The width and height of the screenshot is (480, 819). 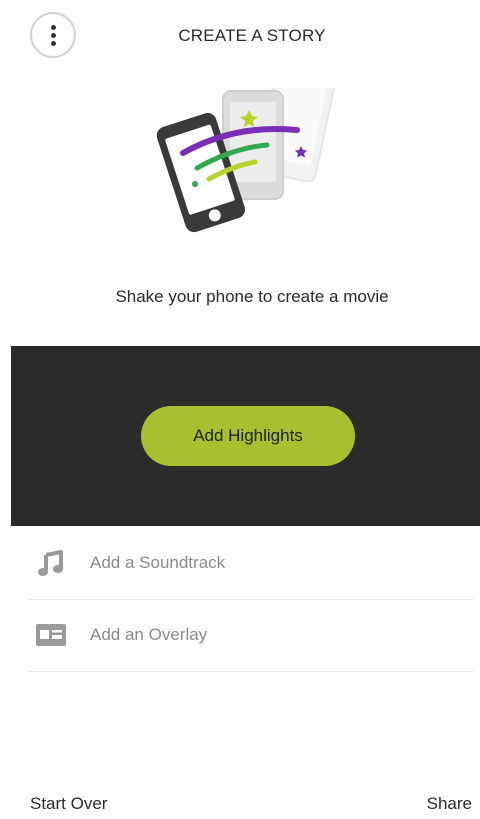 What do you see at coordinates (251, 563) in the screenshot?
I see `add-soundtrack-row: Add a Soundtrack` at bounding box center [251, 563].